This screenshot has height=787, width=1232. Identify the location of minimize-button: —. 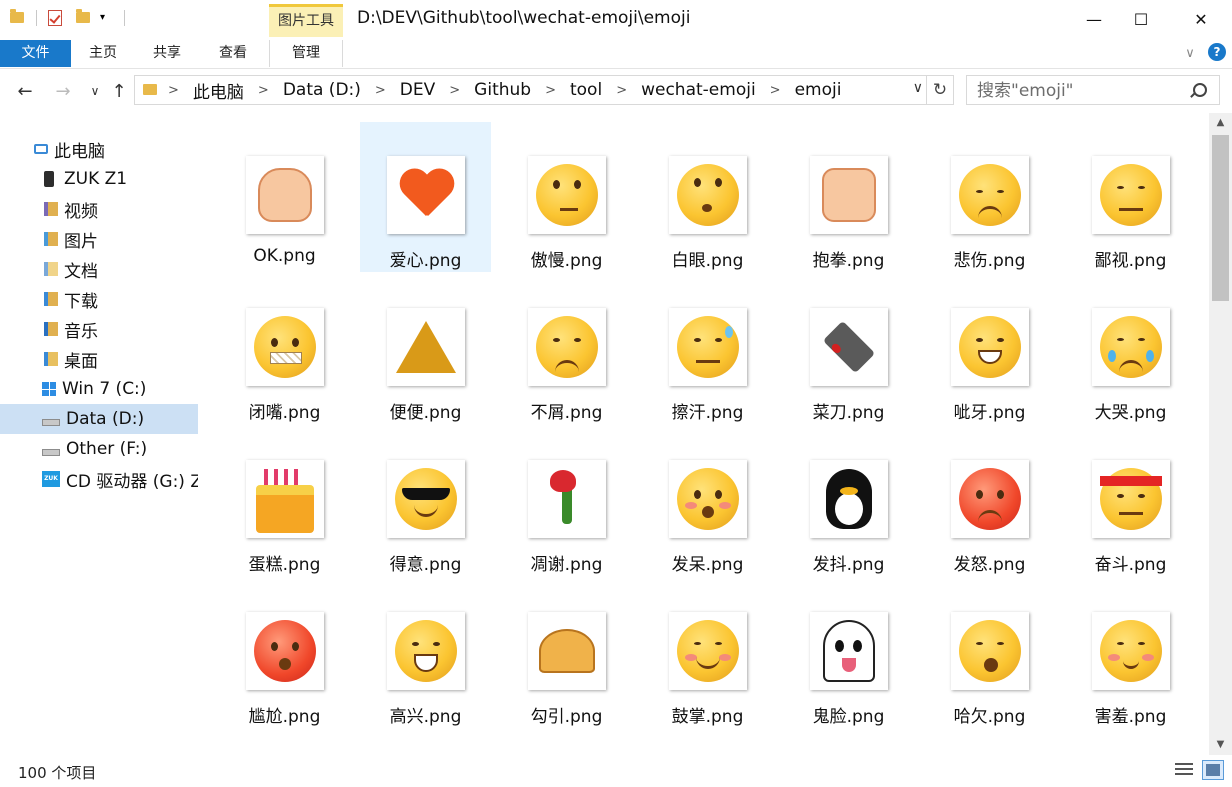
(1094, 19).